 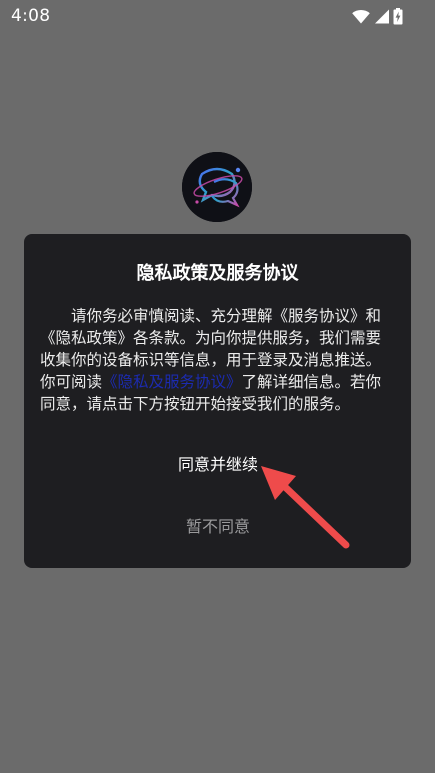 What do you see at coordinates (361, 16) in the screenshot?
I see `wifi-icon` at bounding box center [361, 16].